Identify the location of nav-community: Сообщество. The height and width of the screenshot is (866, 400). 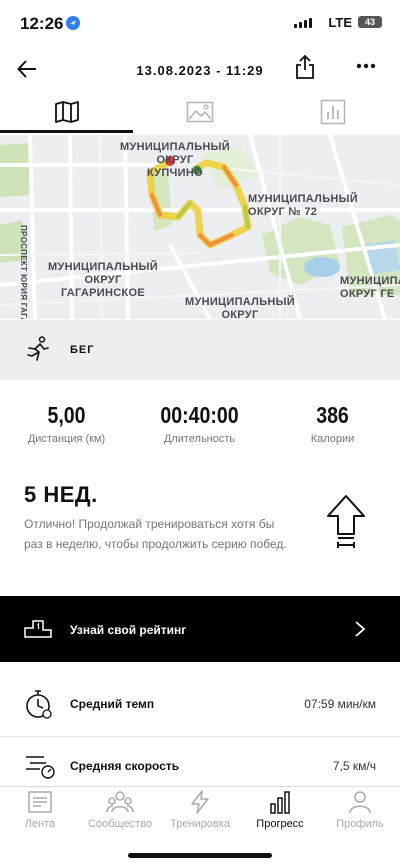
(120, 810).